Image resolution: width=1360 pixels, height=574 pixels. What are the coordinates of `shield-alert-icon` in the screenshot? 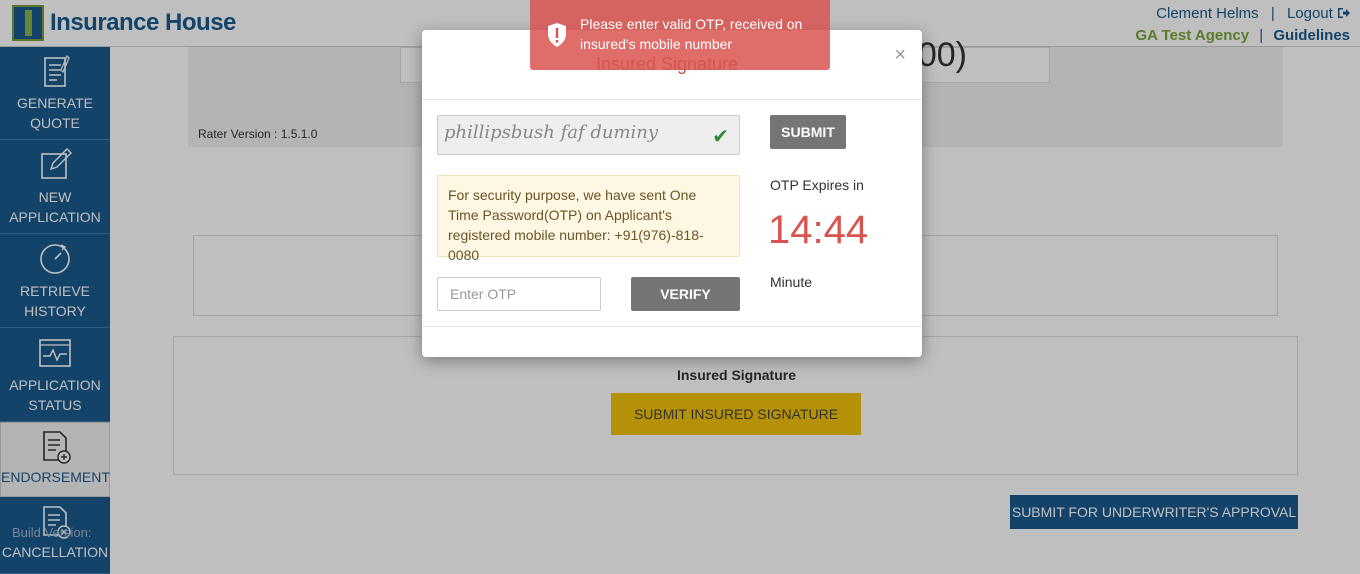 It's located at (557, 35).